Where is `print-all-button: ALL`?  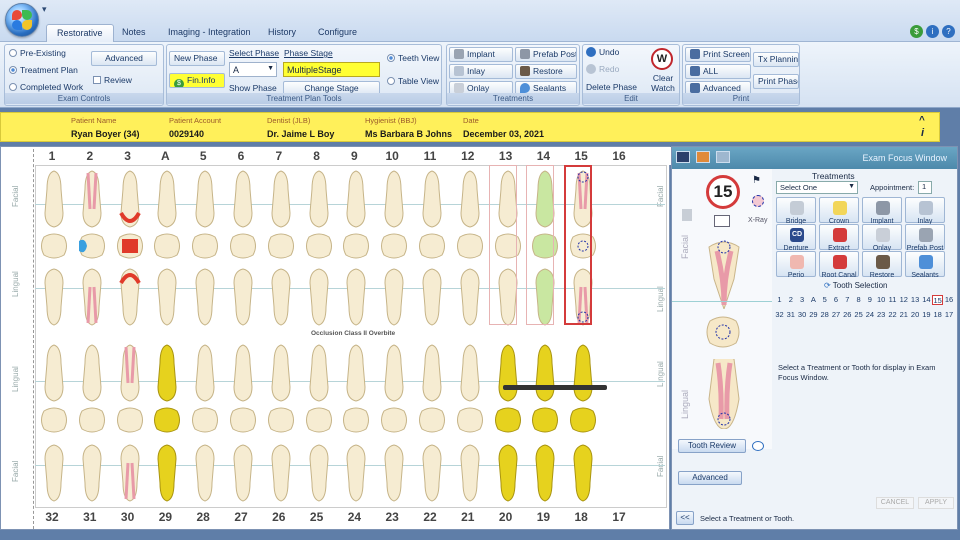 print-all-button: ALL is located at coordinates (718, 71).